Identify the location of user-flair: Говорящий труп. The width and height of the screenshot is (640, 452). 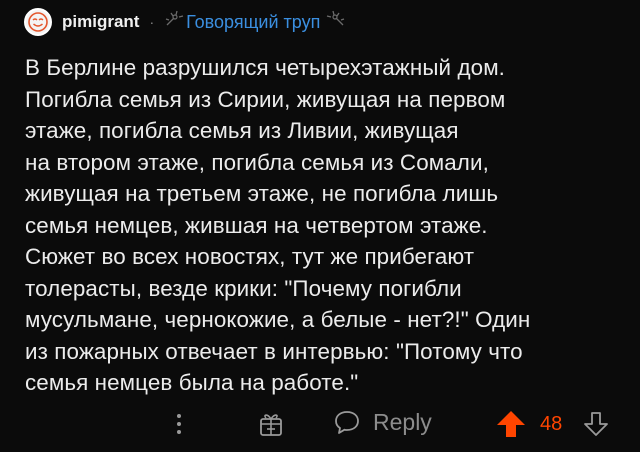
(254, 21).